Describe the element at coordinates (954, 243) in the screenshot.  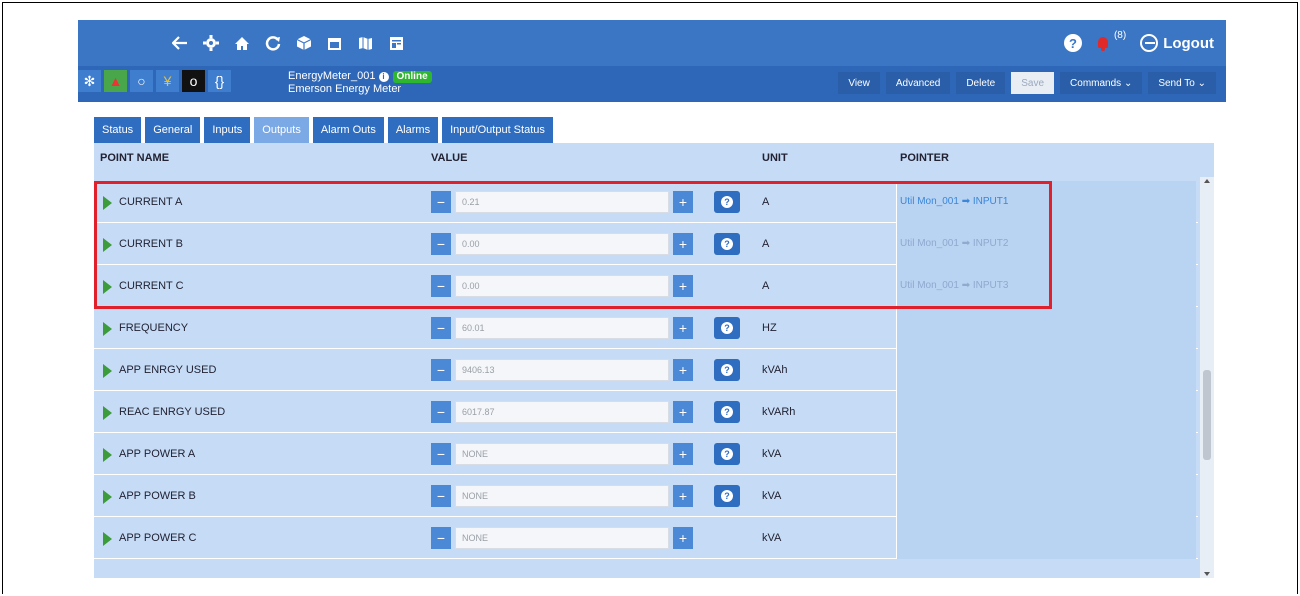
I see `pointer-link: Util Mon_001 ➡ INPUT2` at that location.